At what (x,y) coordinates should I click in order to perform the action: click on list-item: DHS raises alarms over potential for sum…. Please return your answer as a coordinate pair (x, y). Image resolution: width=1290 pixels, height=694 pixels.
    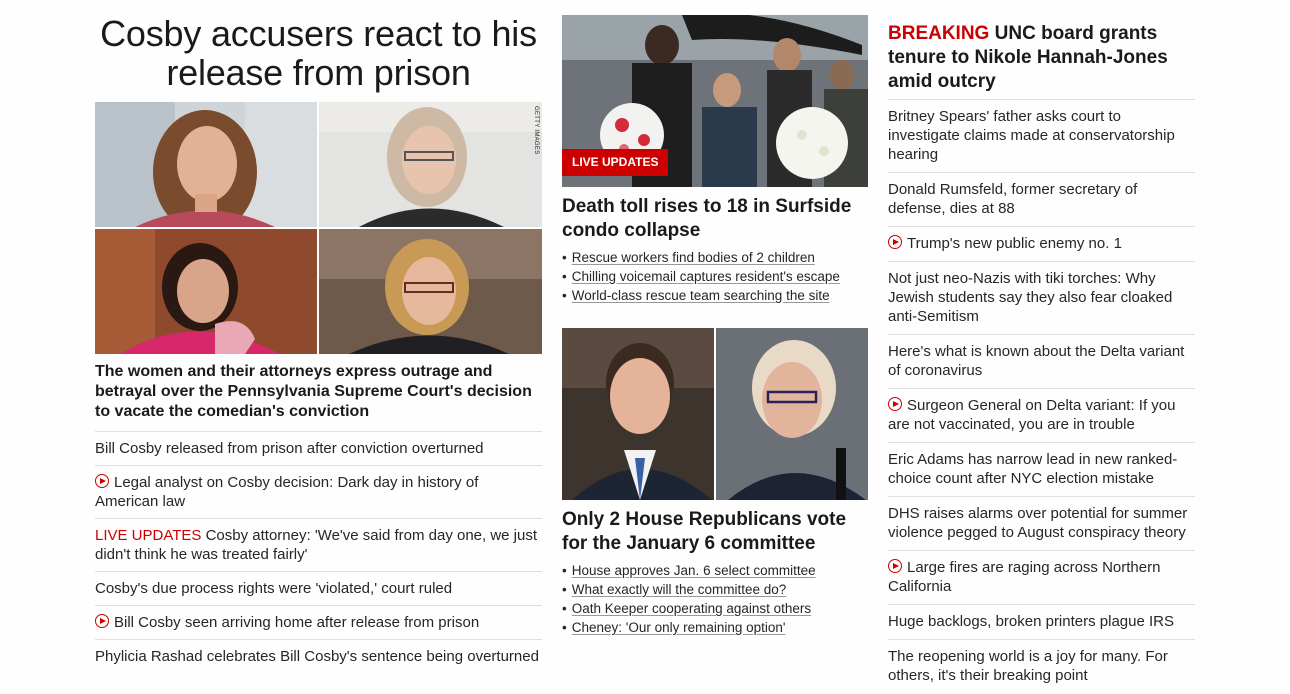
    Looking at the image, I should click on (1041, 523).